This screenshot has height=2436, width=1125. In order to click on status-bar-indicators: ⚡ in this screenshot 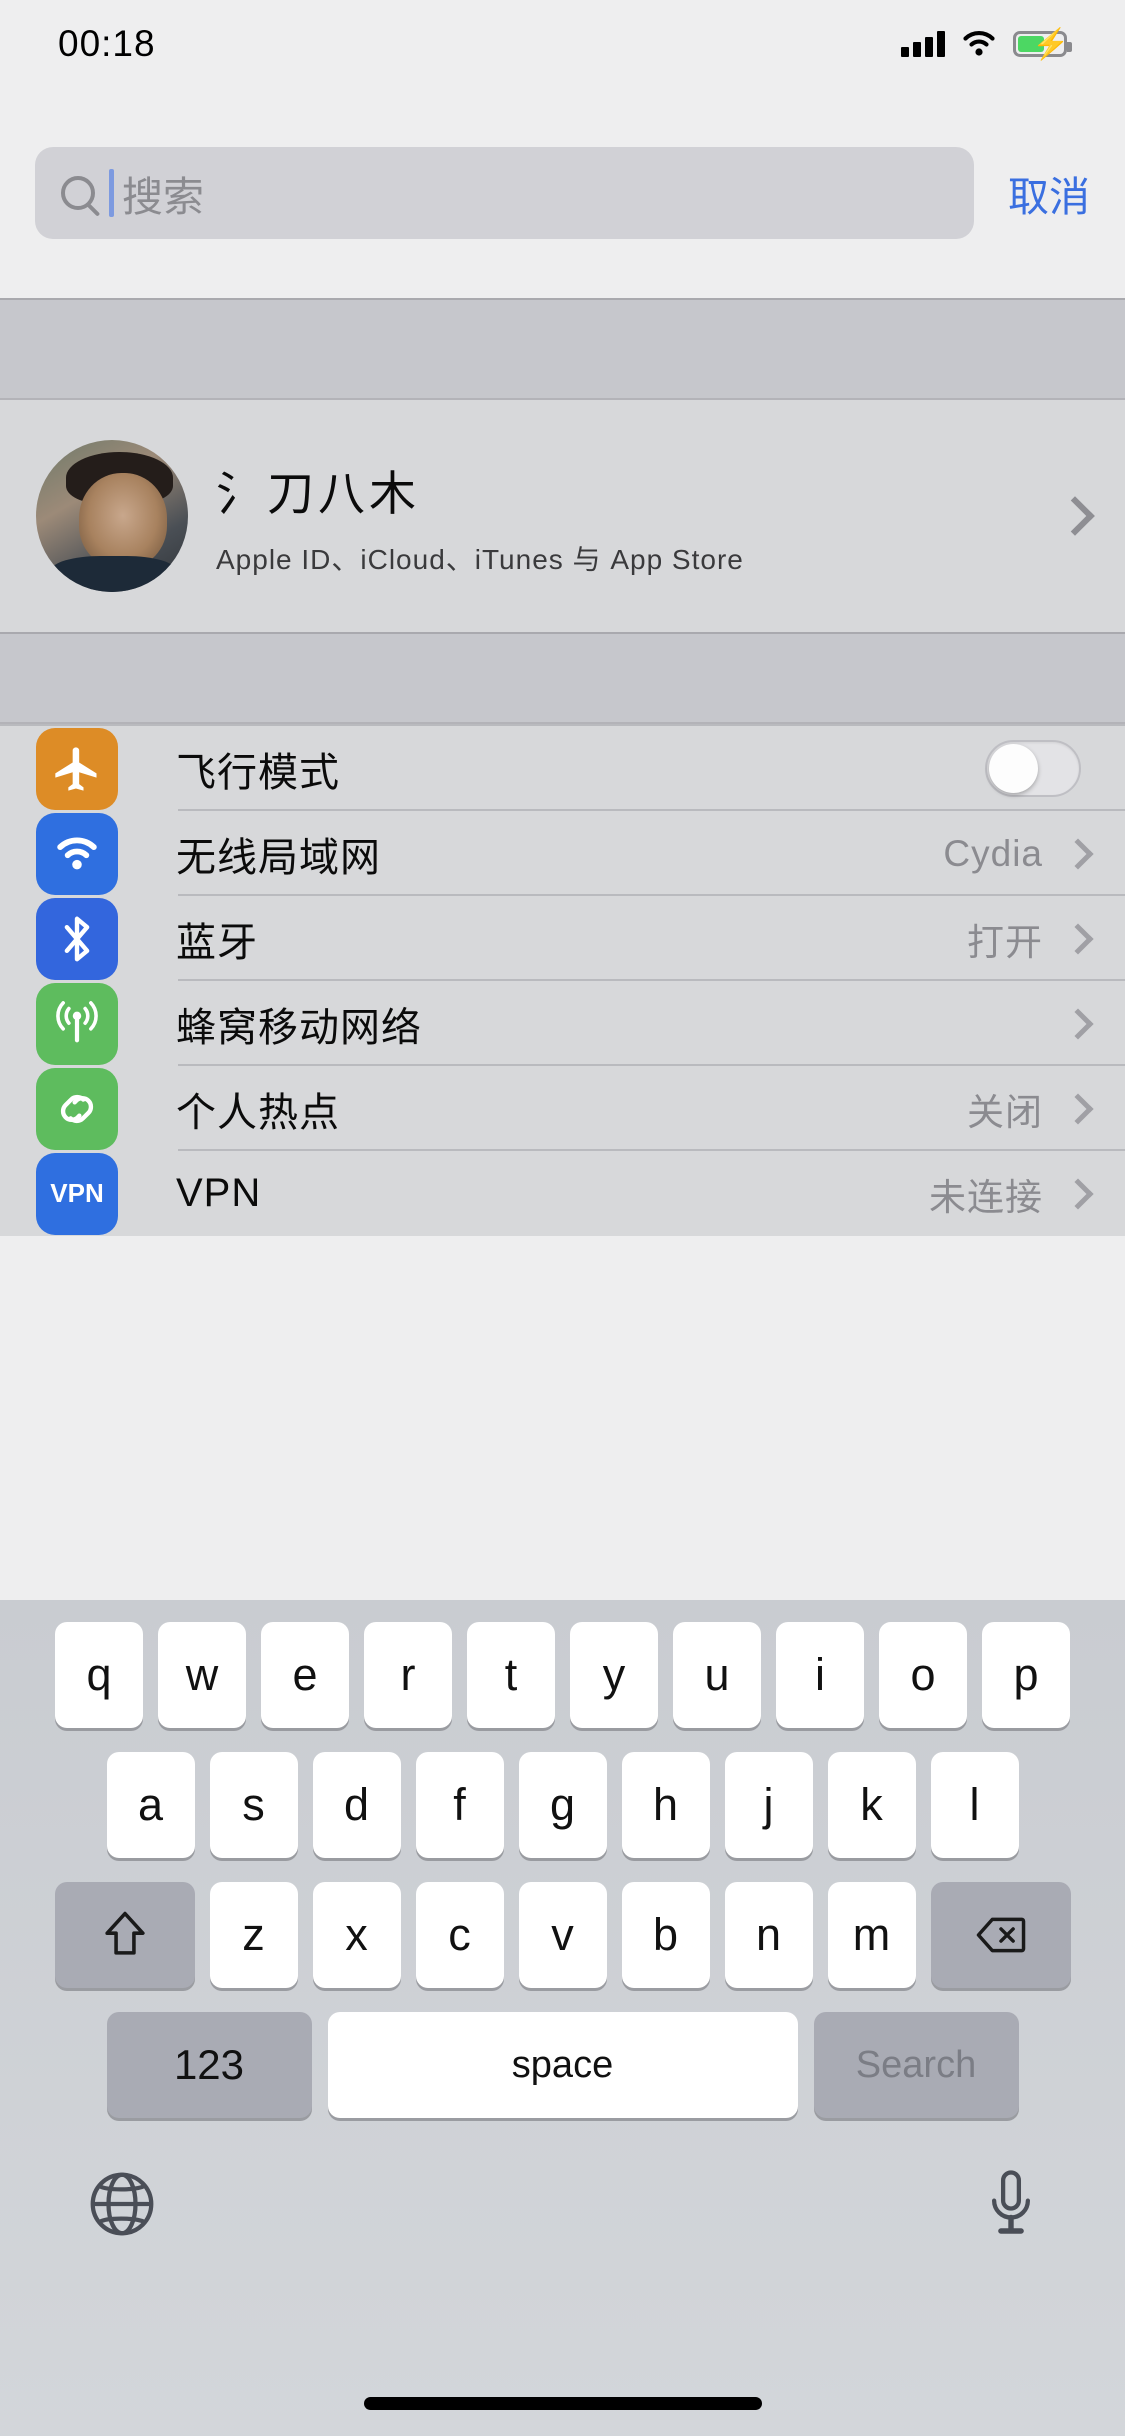, I will do `click(986, 44)`.